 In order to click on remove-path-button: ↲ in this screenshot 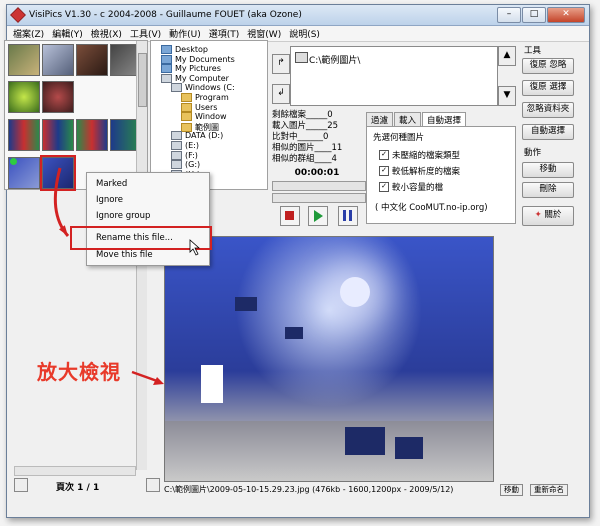, I will do `click(281, 94)`.